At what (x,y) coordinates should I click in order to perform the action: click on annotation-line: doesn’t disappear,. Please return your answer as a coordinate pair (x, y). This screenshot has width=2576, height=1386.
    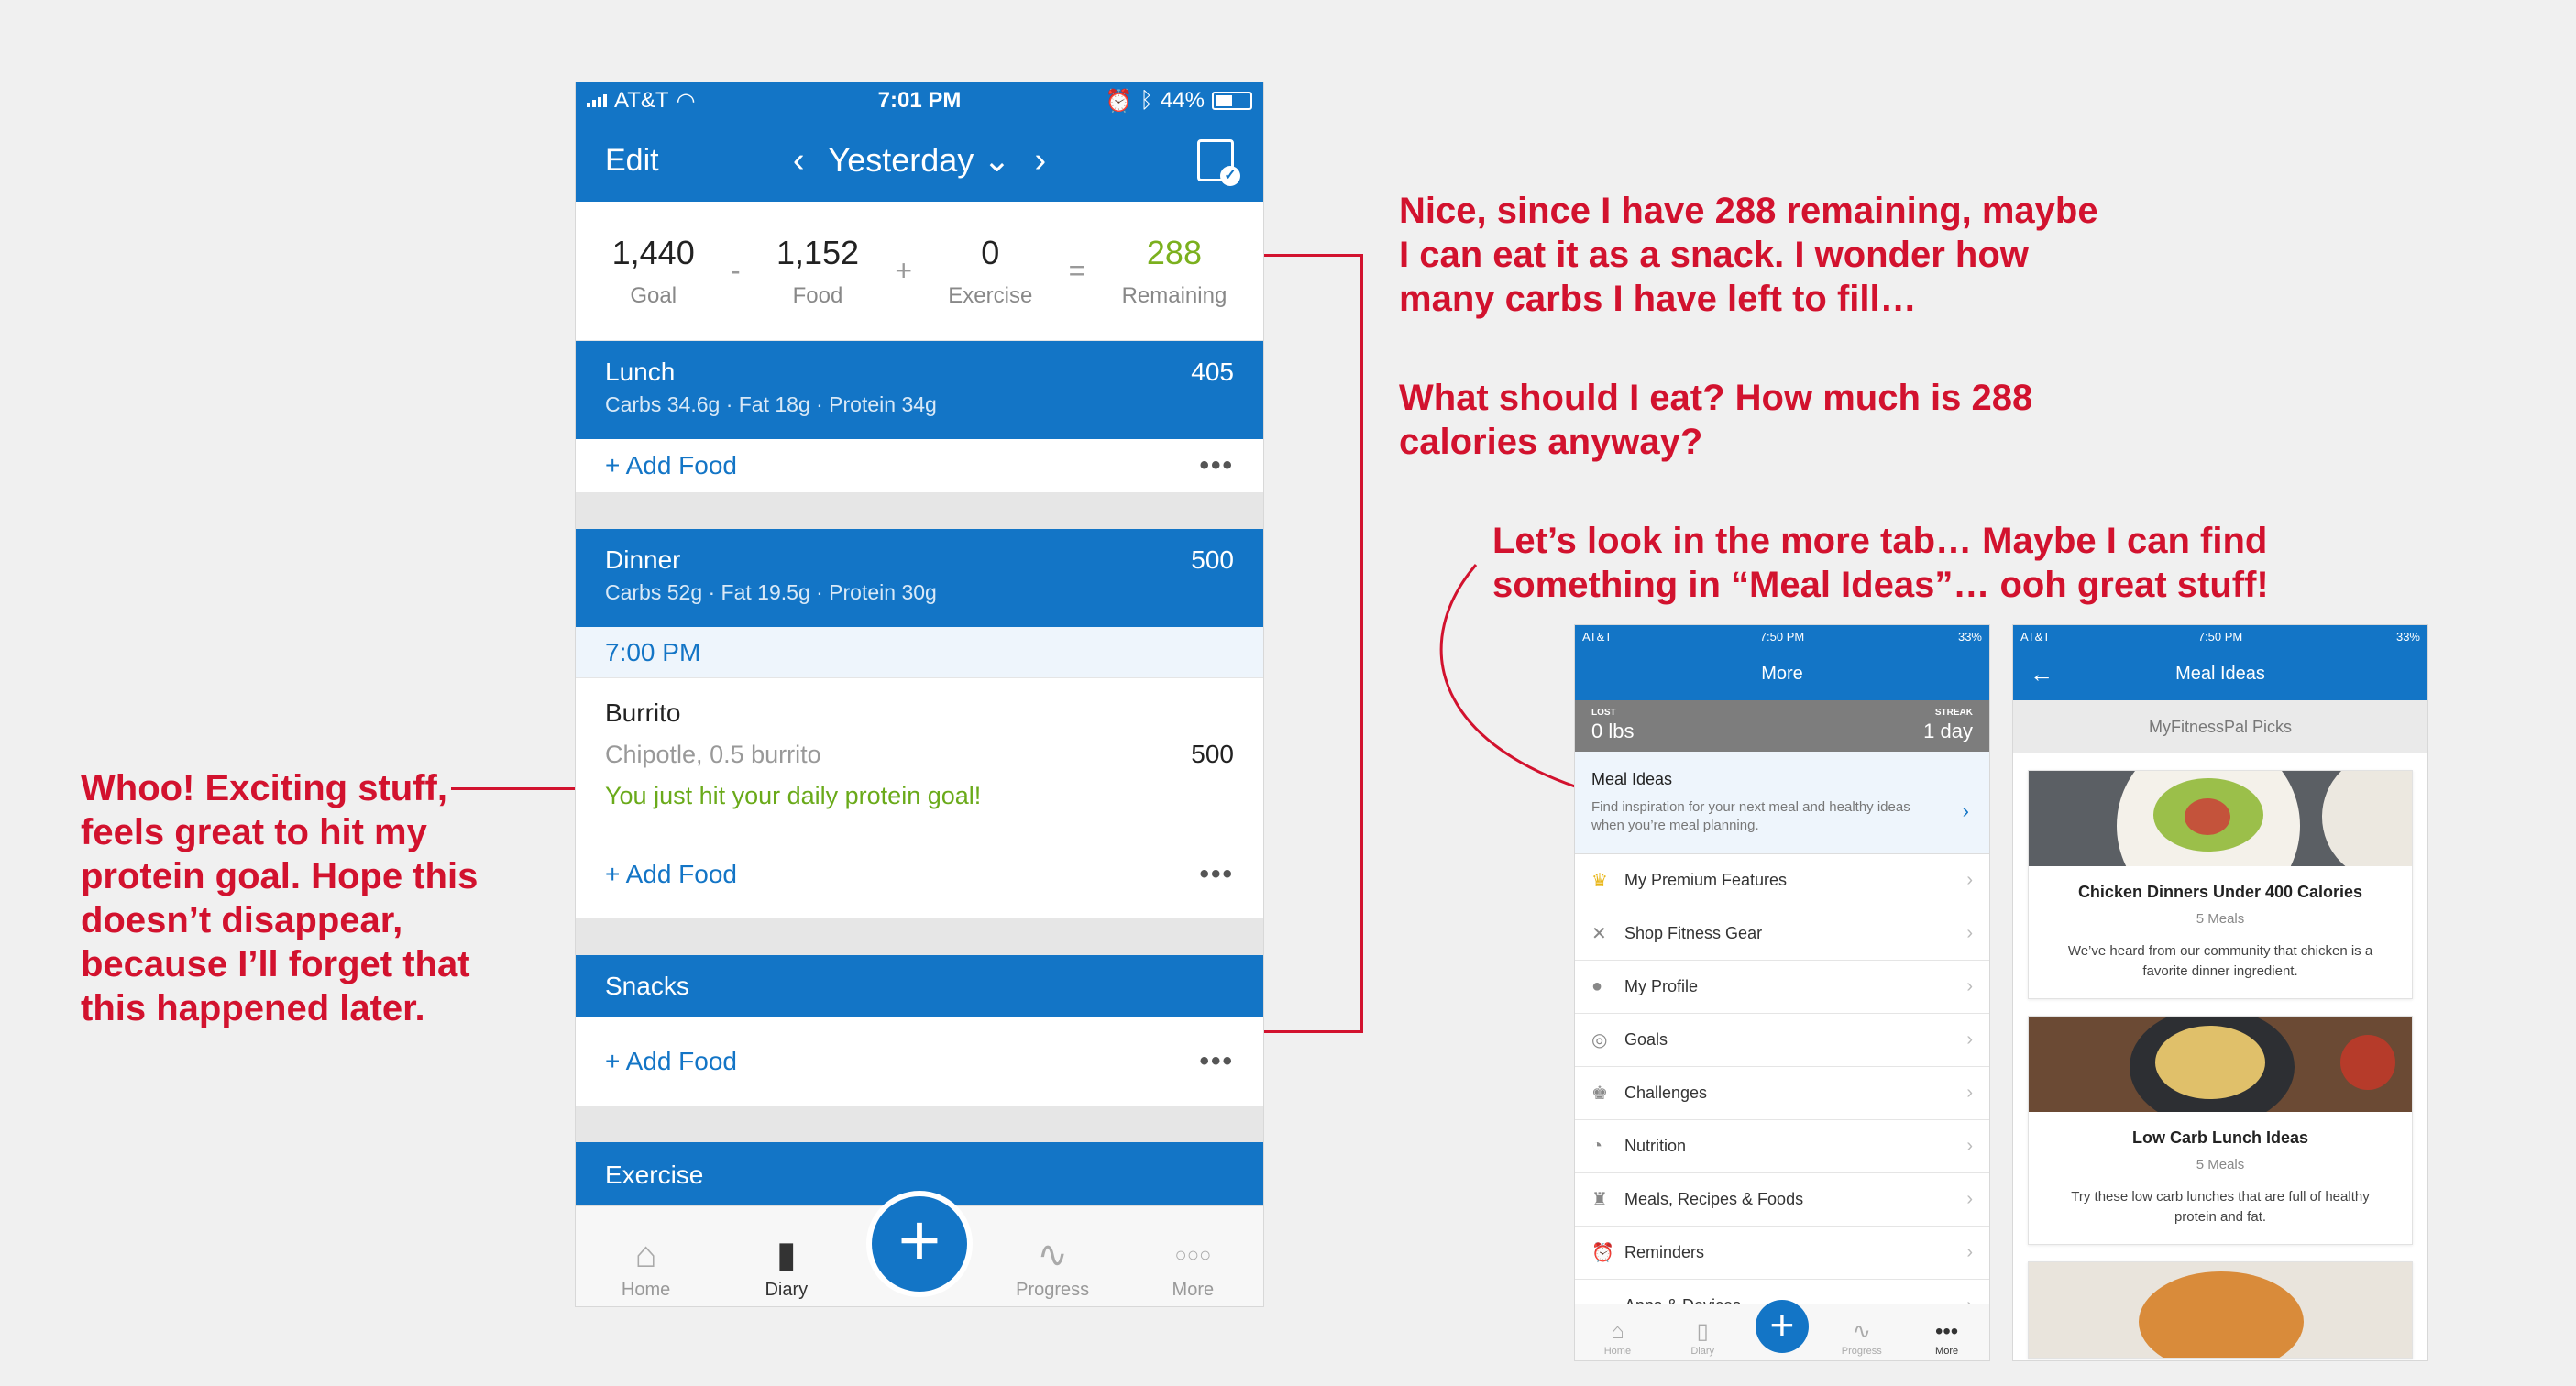
    Looking at the image, I should click on (242, 920).